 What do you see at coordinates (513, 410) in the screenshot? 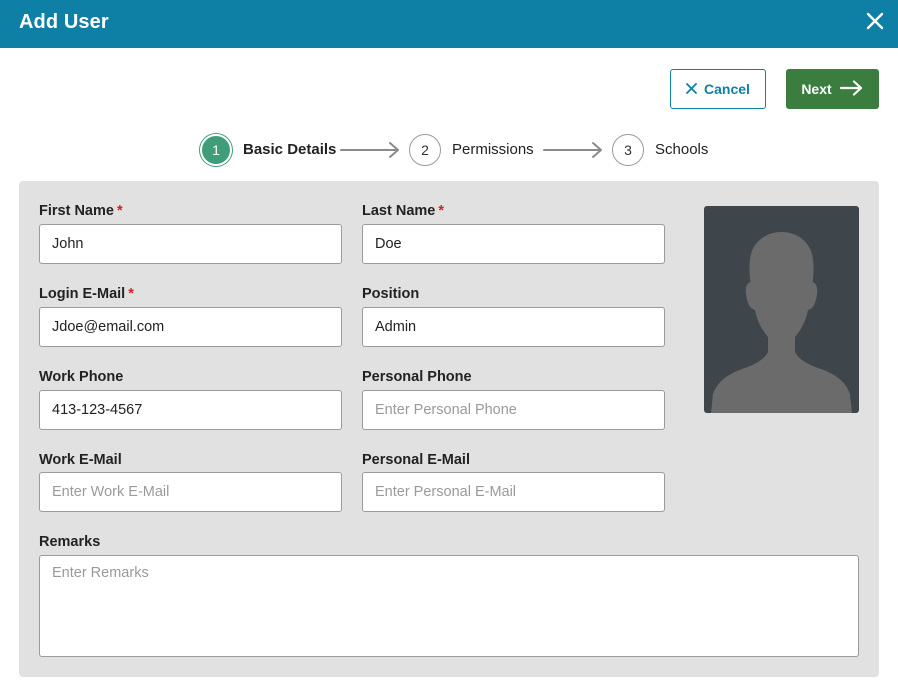
I see `personal-phone-input` at bounding box center [513, 410].